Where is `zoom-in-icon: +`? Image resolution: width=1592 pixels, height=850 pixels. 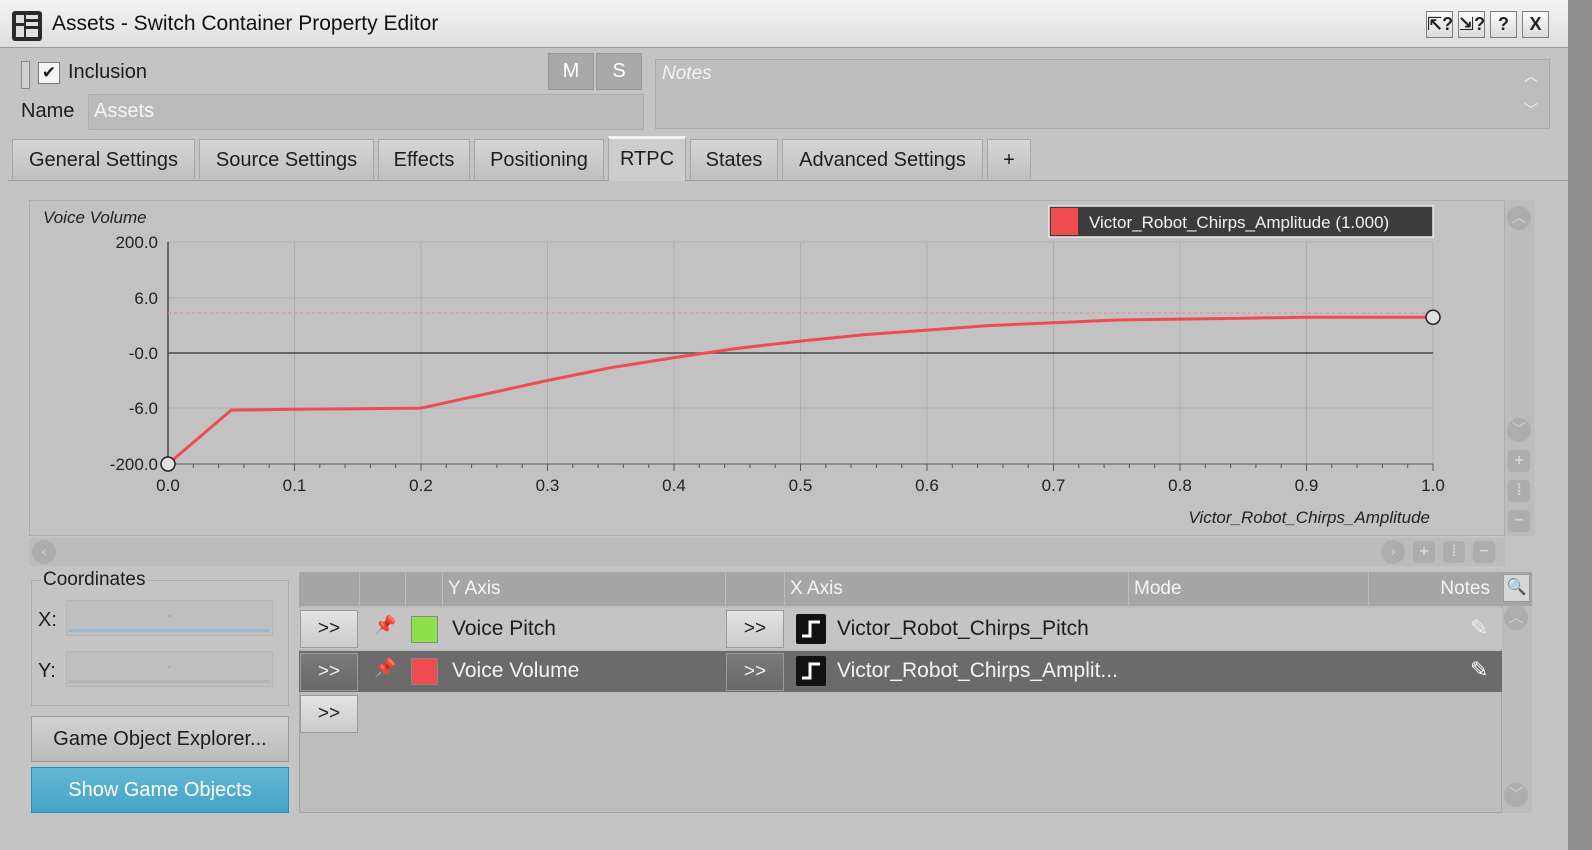
zoom-in-icon: + is located at coordinates (1519, 461).